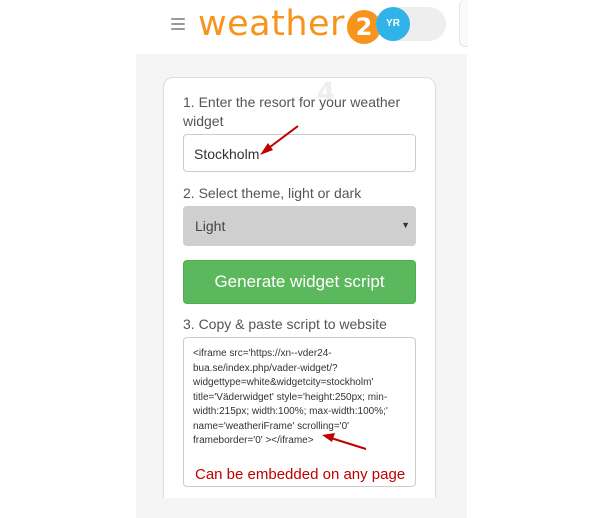  I want to click on provider-toggle: YR, so click(411, 24).